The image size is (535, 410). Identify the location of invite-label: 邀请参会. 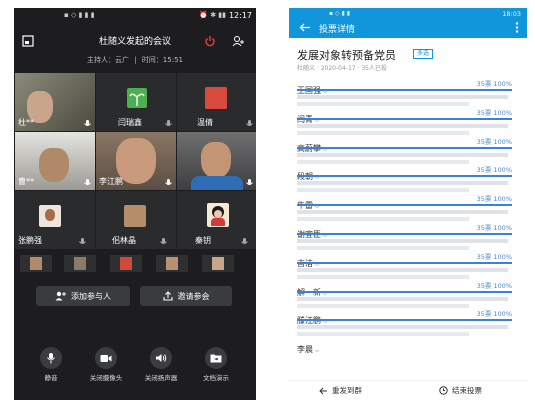
(193, 296).